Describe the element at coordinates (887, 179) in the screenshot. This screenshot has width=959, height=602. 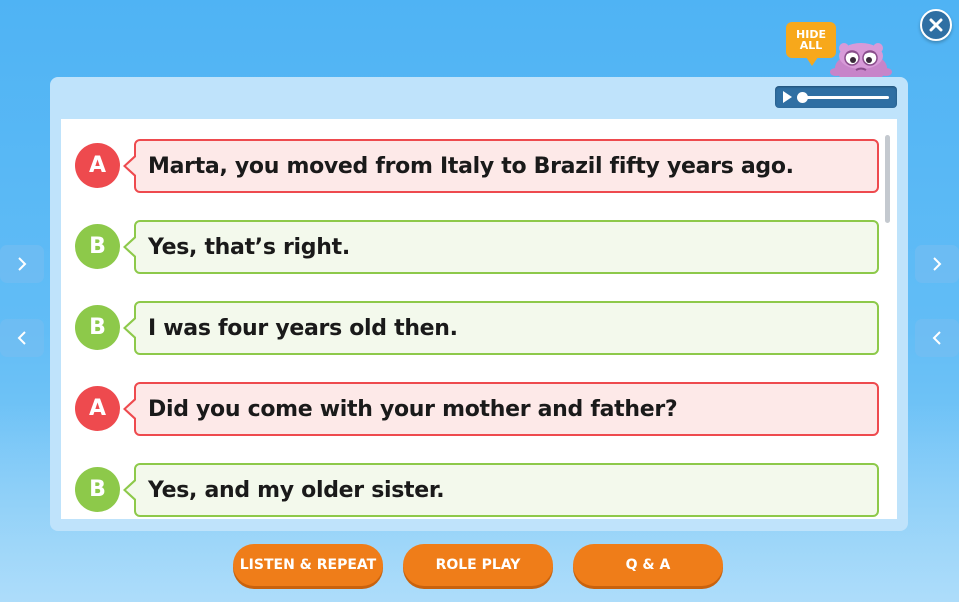
I see `scrollbar` at that location.